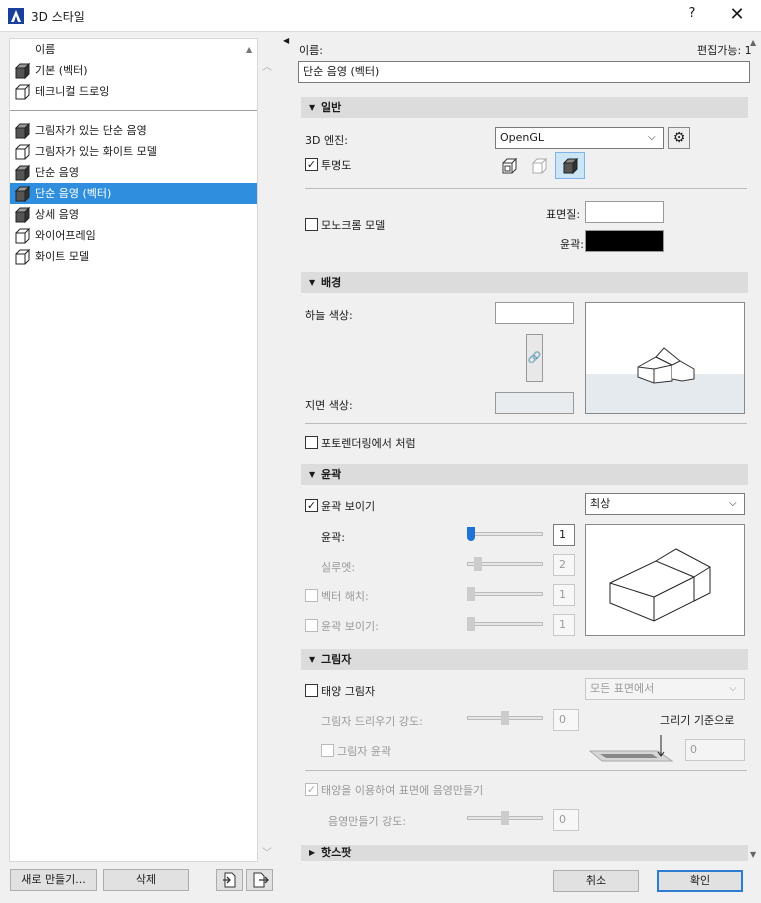 The image size is (761, 903). What do you see at coordinates (665, 504) in the screenshot?
I see `contour-quality-select: 최상 ⌵` at bounding box center [665, 504].